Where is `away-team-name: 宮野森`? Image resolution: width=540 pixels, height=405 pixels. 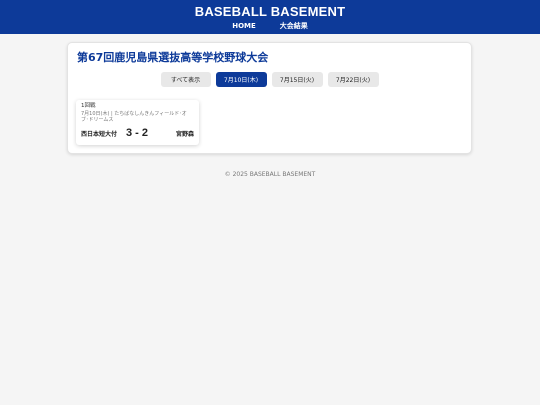
away-team-name: 宮野森 is located at coordinates (184, 134).